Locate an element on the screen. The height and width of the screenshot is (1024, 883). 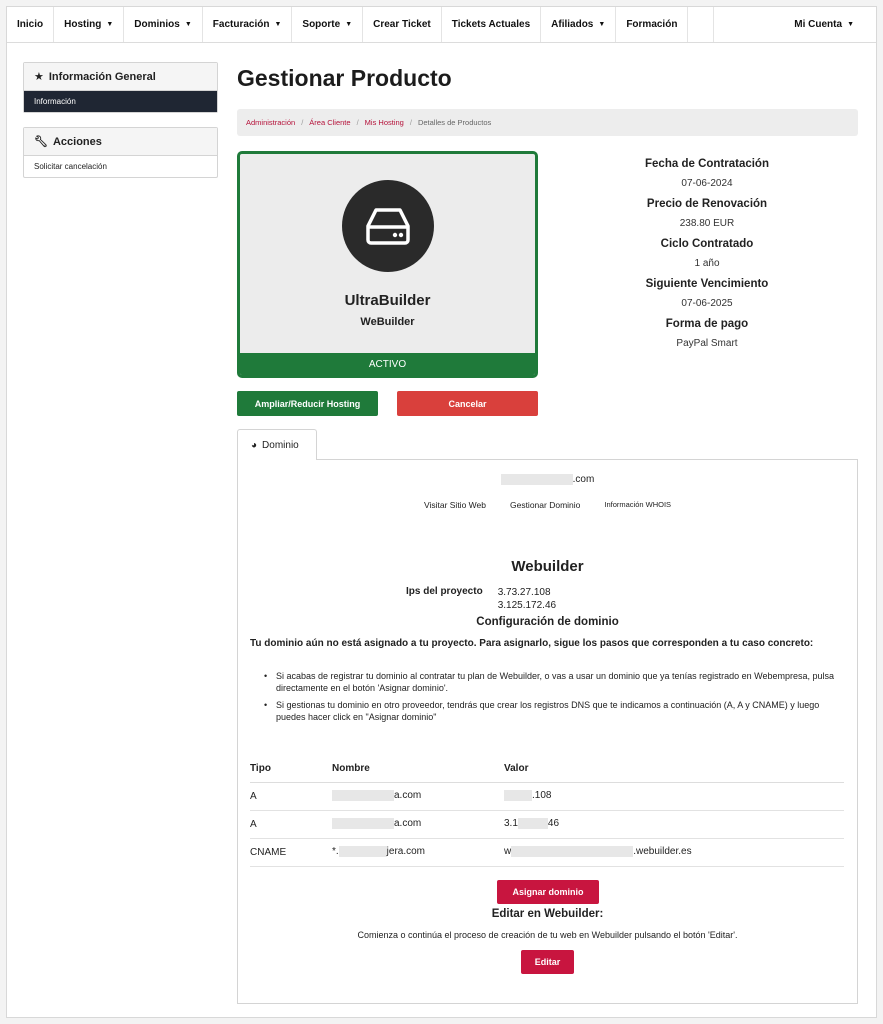
nav-facturacion: Facturación ▼ is located at coordinates (248, 24).